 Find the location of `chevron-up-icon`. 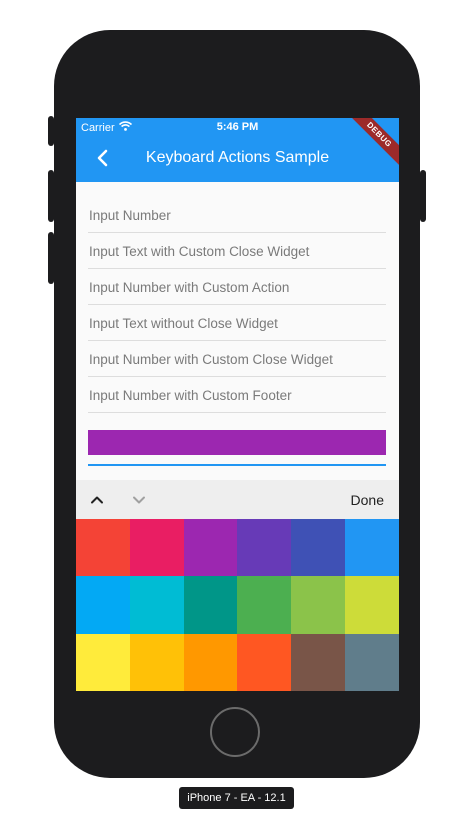

chevron-up-icon is located at coordinates (97, 500).